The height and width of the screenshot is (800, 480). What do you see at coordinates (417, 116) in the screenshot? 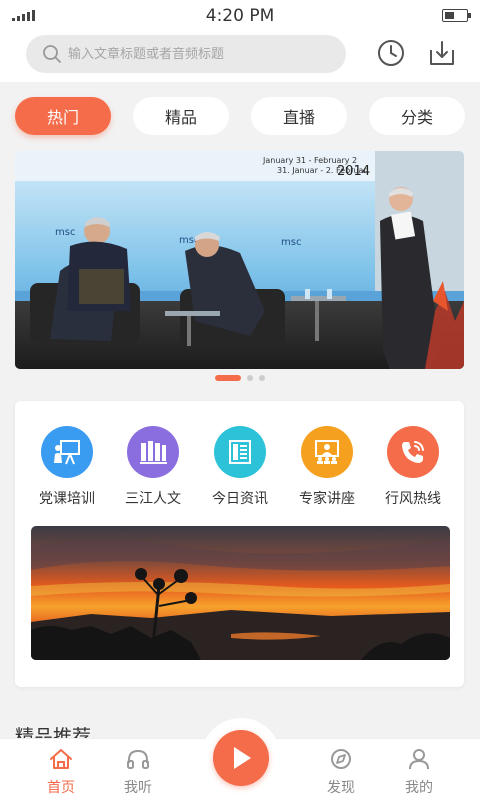
I see `tab-categories: 分类` at bounding box center [417, 116].